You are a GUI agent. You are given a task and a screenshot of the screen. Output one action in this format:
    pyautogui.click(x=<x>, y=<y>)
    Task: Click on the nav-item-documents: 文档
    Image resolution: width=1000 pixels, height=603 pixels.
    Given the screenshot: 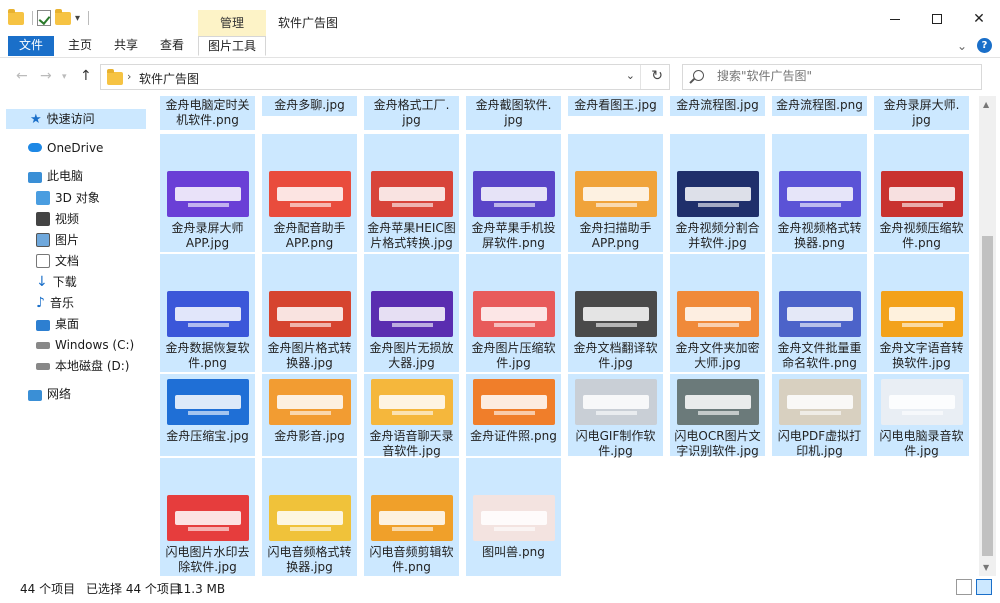 What is the action you would take?
    pyautogui.click(x=39, y=261)
    